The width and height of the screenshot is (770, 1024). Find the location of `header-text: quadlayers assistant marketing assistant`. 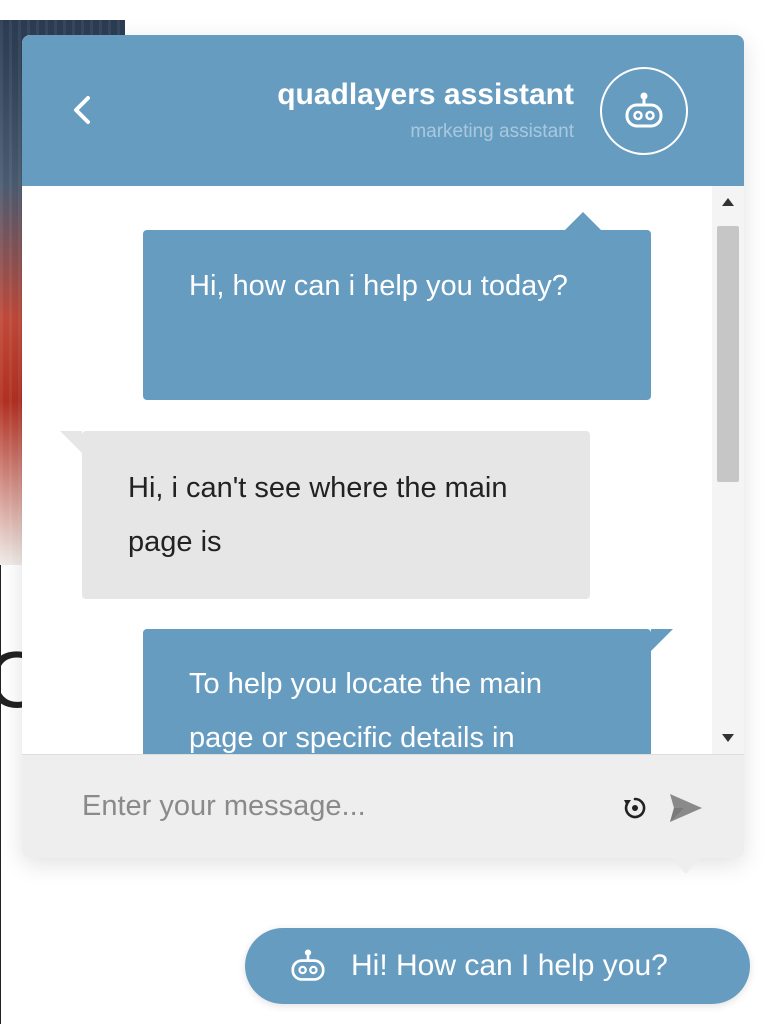

header-text: quadlayers assistant marketing assistant is located at coordinates (425, 111).